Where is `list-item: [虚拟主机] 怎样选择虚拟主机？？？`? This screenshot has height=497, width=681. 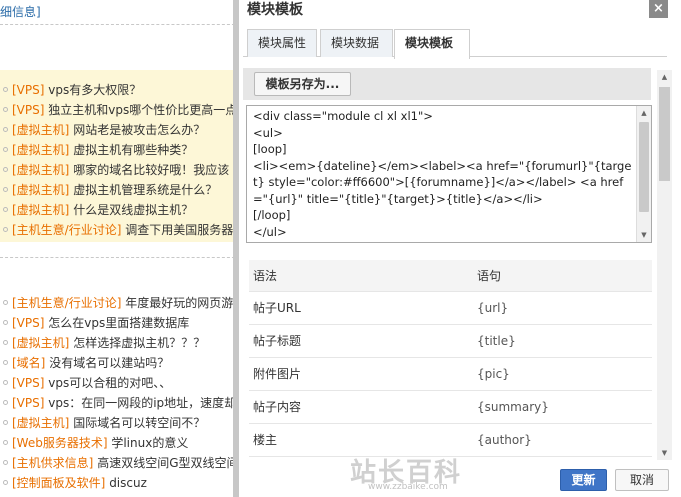 list-item: [虚拟主机] 怎样选择虚拟主机？？？ is located at coordinates (121, 343).